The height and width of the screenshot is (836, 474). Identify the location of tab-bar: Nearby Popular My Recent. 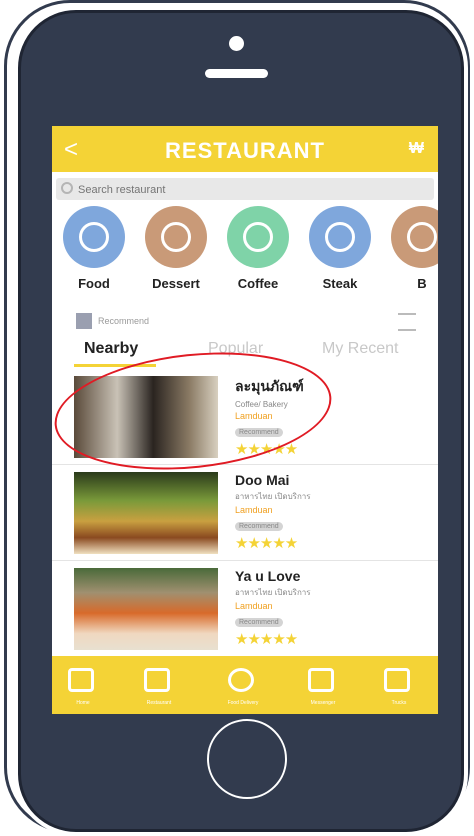
(245, 351).